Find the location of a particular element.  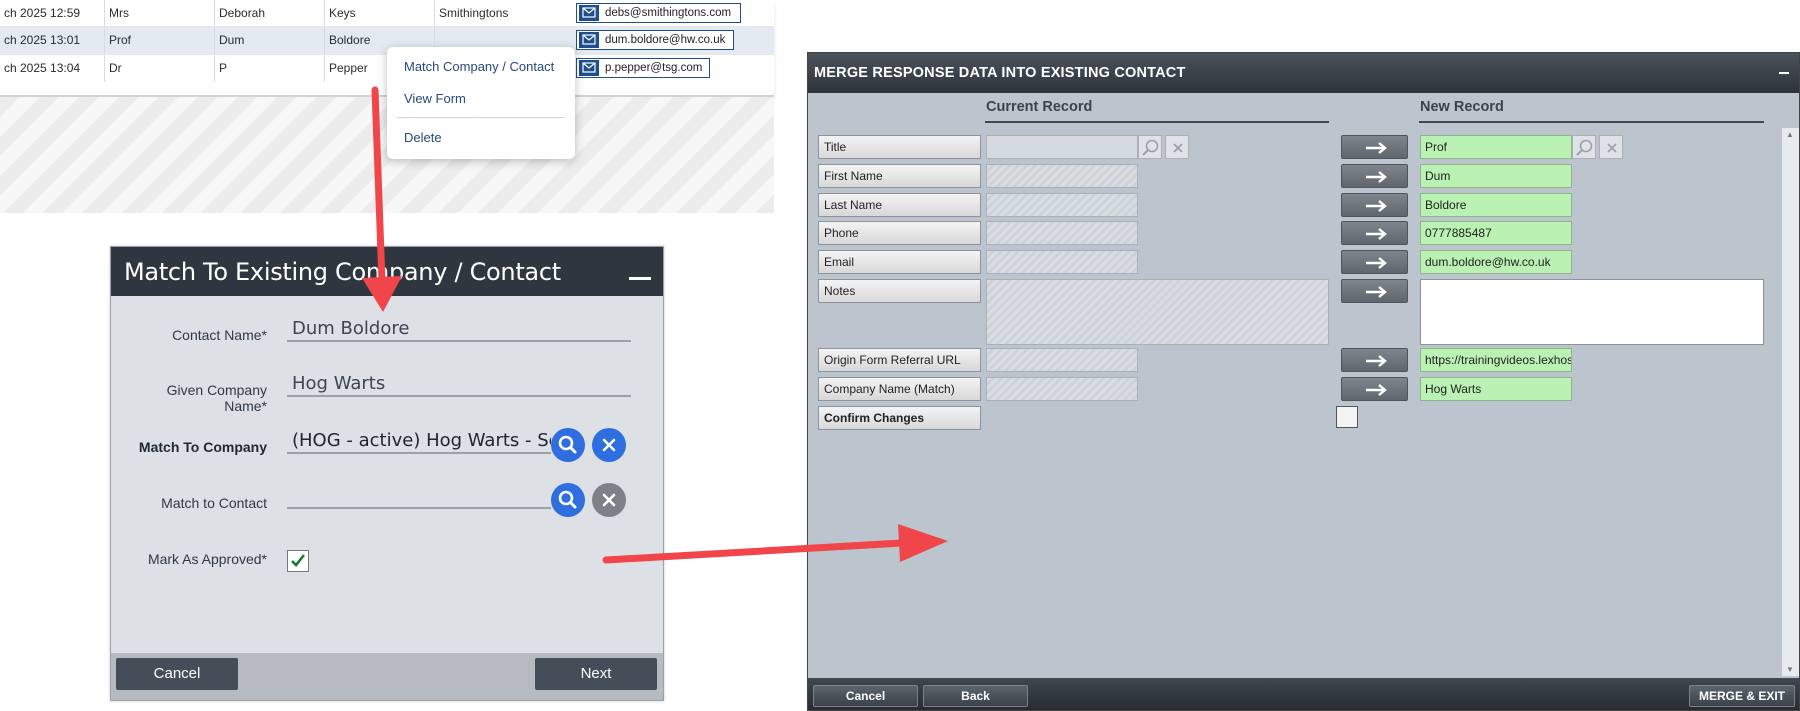

annotation-arrow-down is located at coordinates (382, 199).